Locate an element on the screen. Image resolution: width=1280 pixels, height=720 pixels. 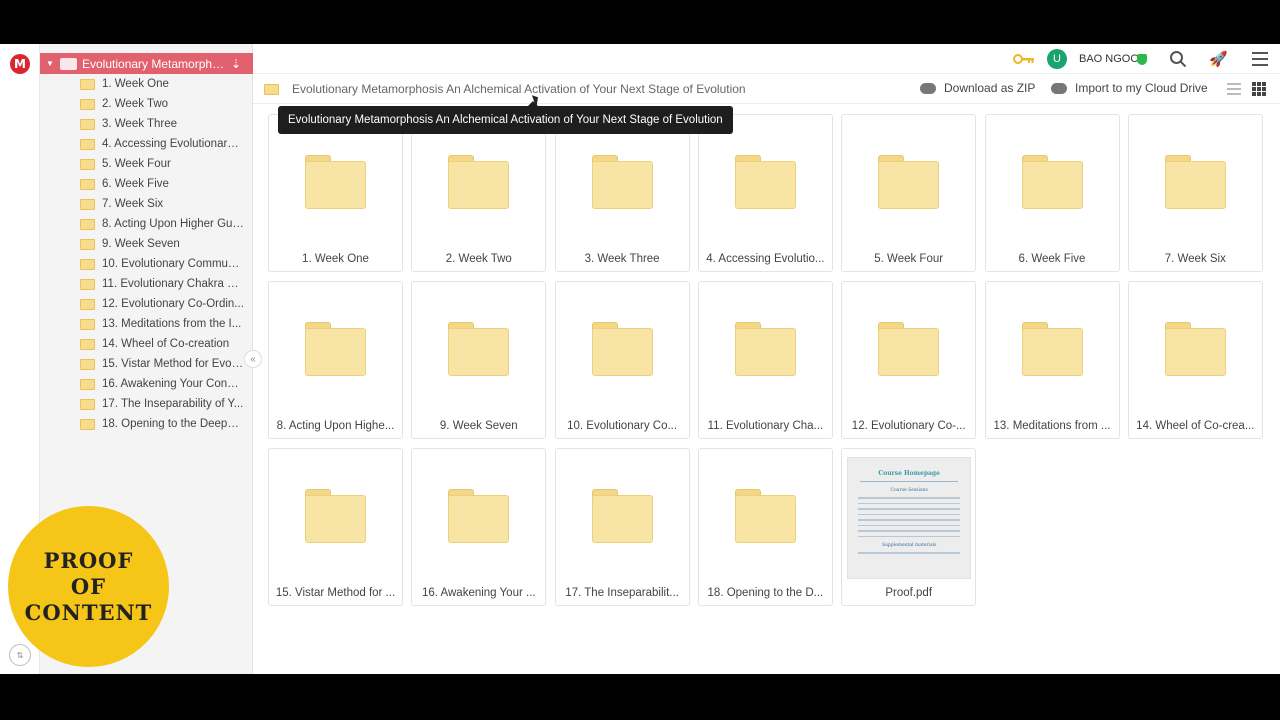
tree-item: 7. Week Six is located at coordinates (146, 204).